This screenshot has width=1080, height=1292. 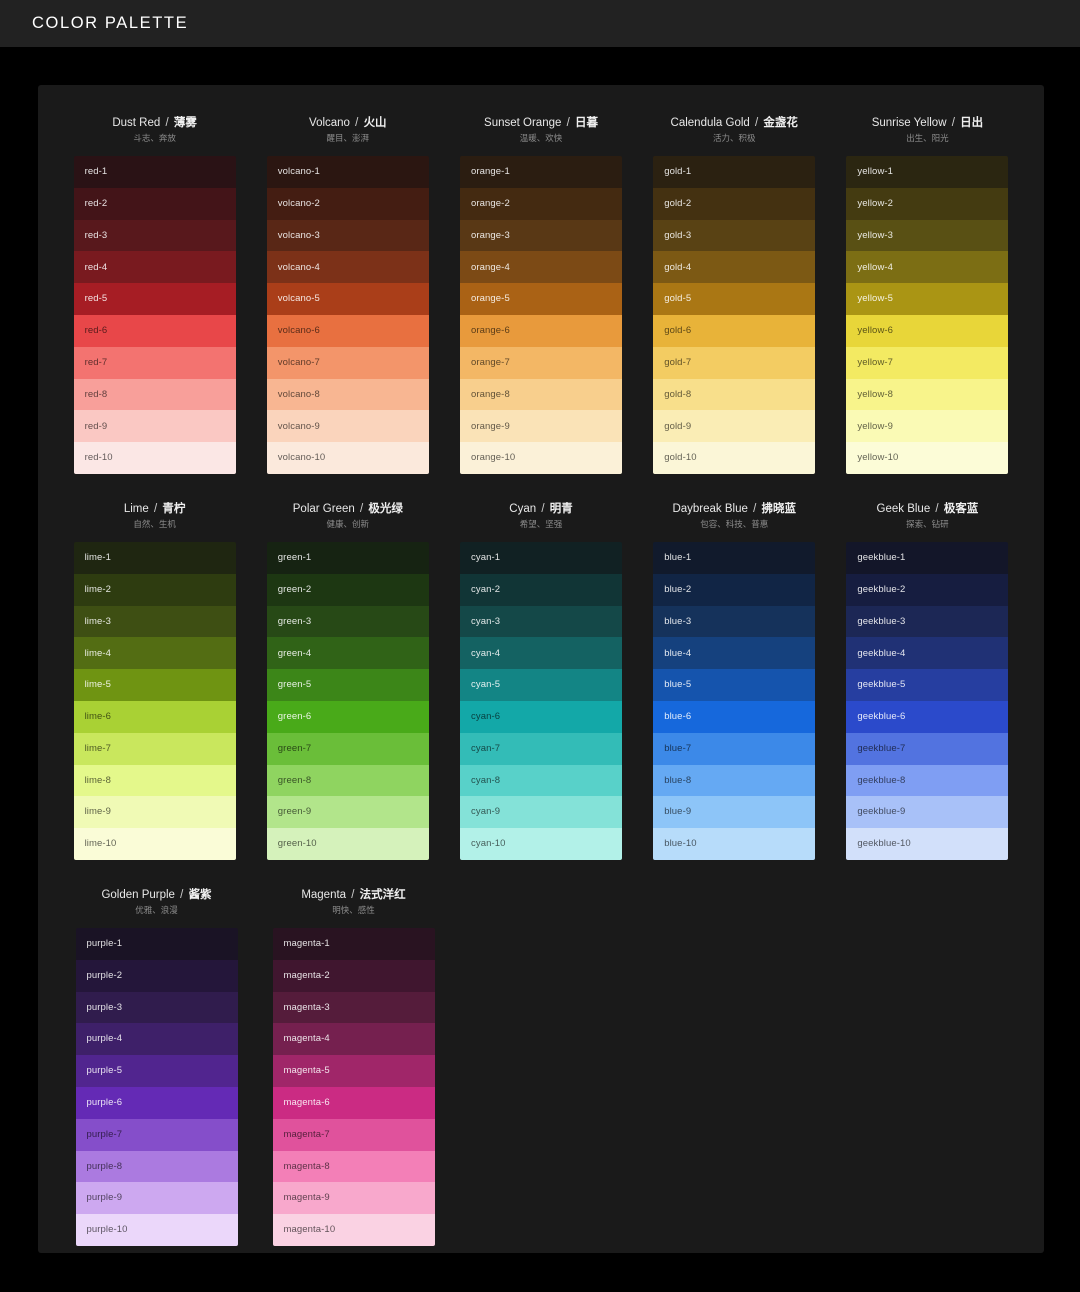 I want to click on color-swatch: green-1, so click(x=347, y=557).